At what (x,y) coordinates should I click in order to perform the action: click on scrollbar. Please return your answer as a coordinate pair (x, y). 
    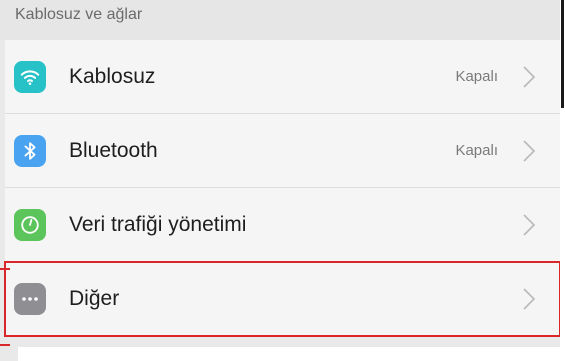
    Looking at the image, I should click on (562, 54).